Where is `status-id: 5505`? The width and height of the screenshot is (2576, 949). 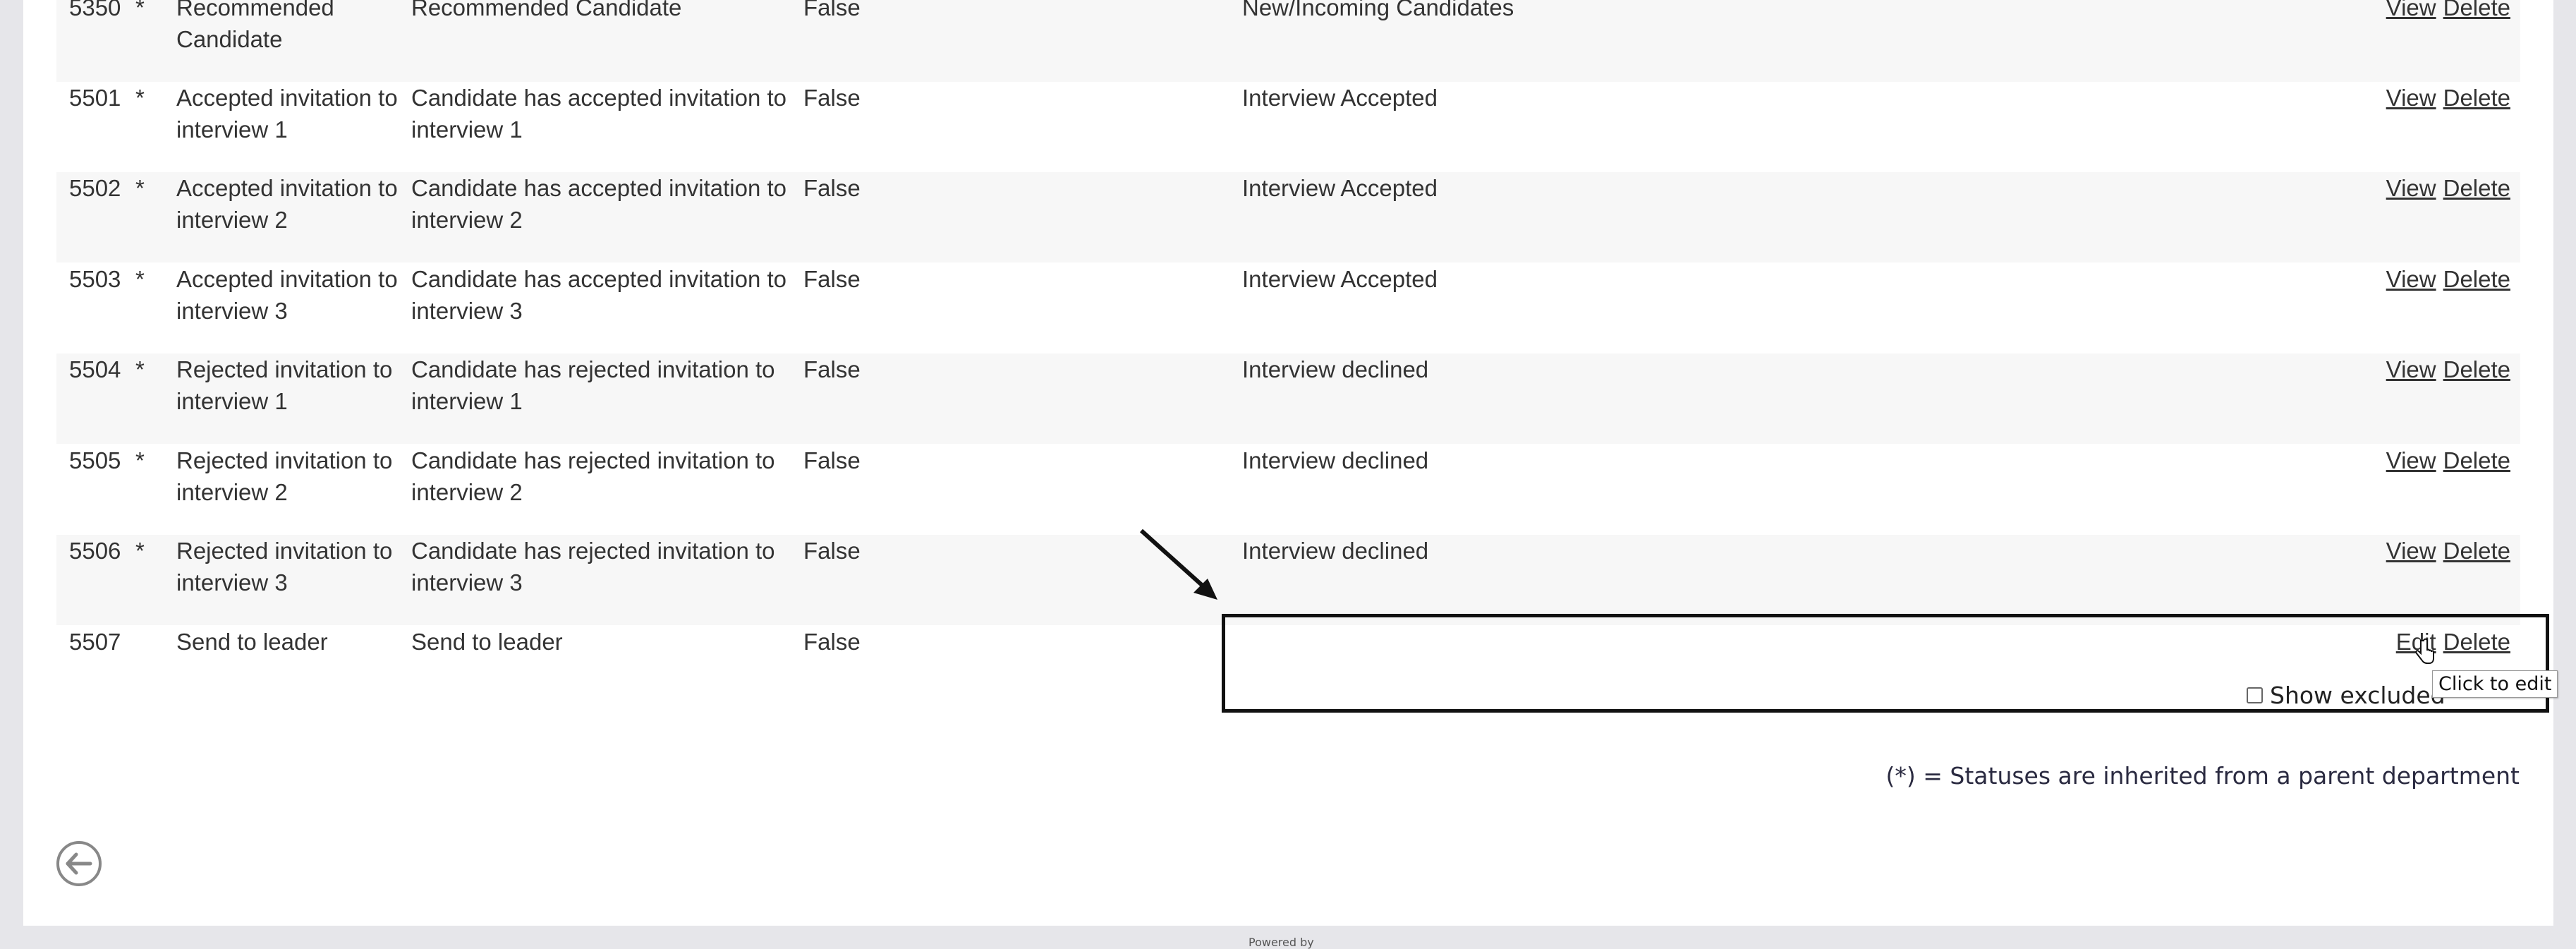 status-id: 5505 is located at coordinates (95, 460).